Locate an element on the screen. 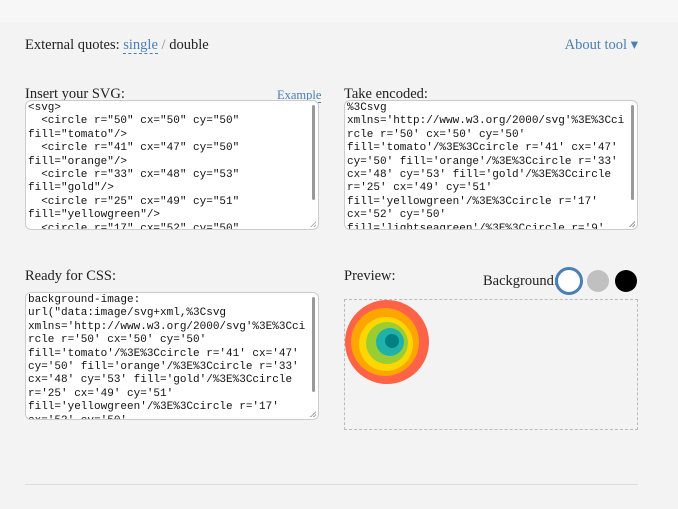 This screenshot has width=678, height=509. preview-area is located at coordinates (491, 364).